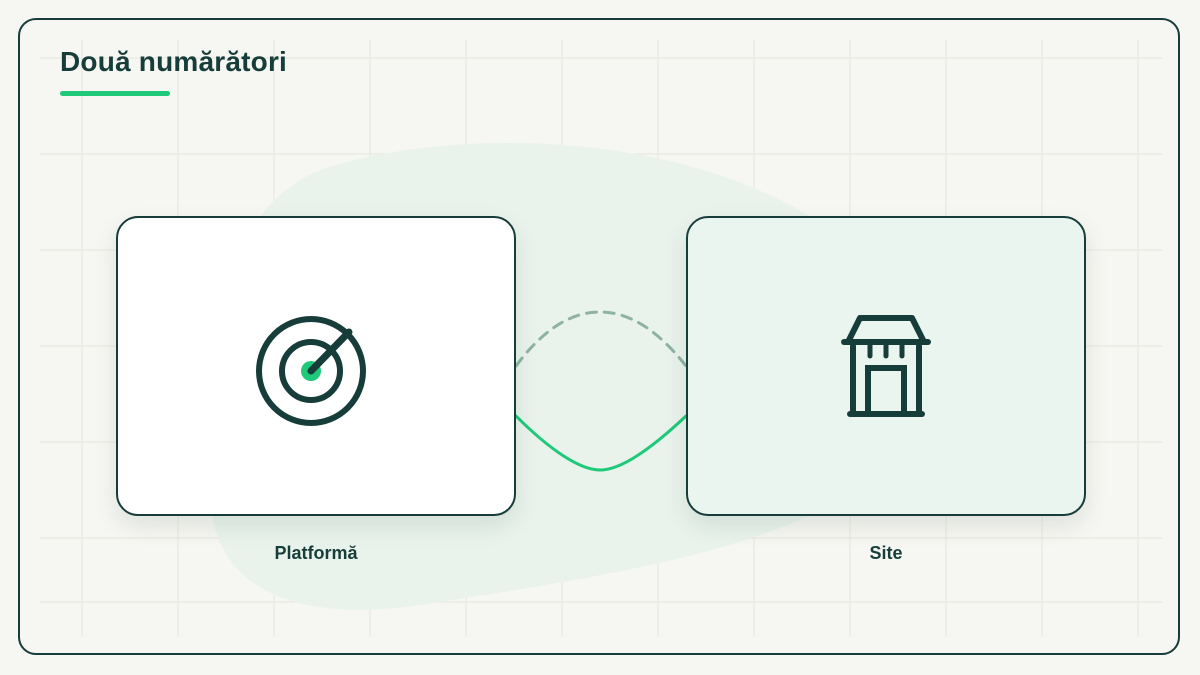 The width and height of the screenshot is (1200, 675). Describe the element at coordinates (311, 371) in the screenshot. I see `target-icon` at that location.